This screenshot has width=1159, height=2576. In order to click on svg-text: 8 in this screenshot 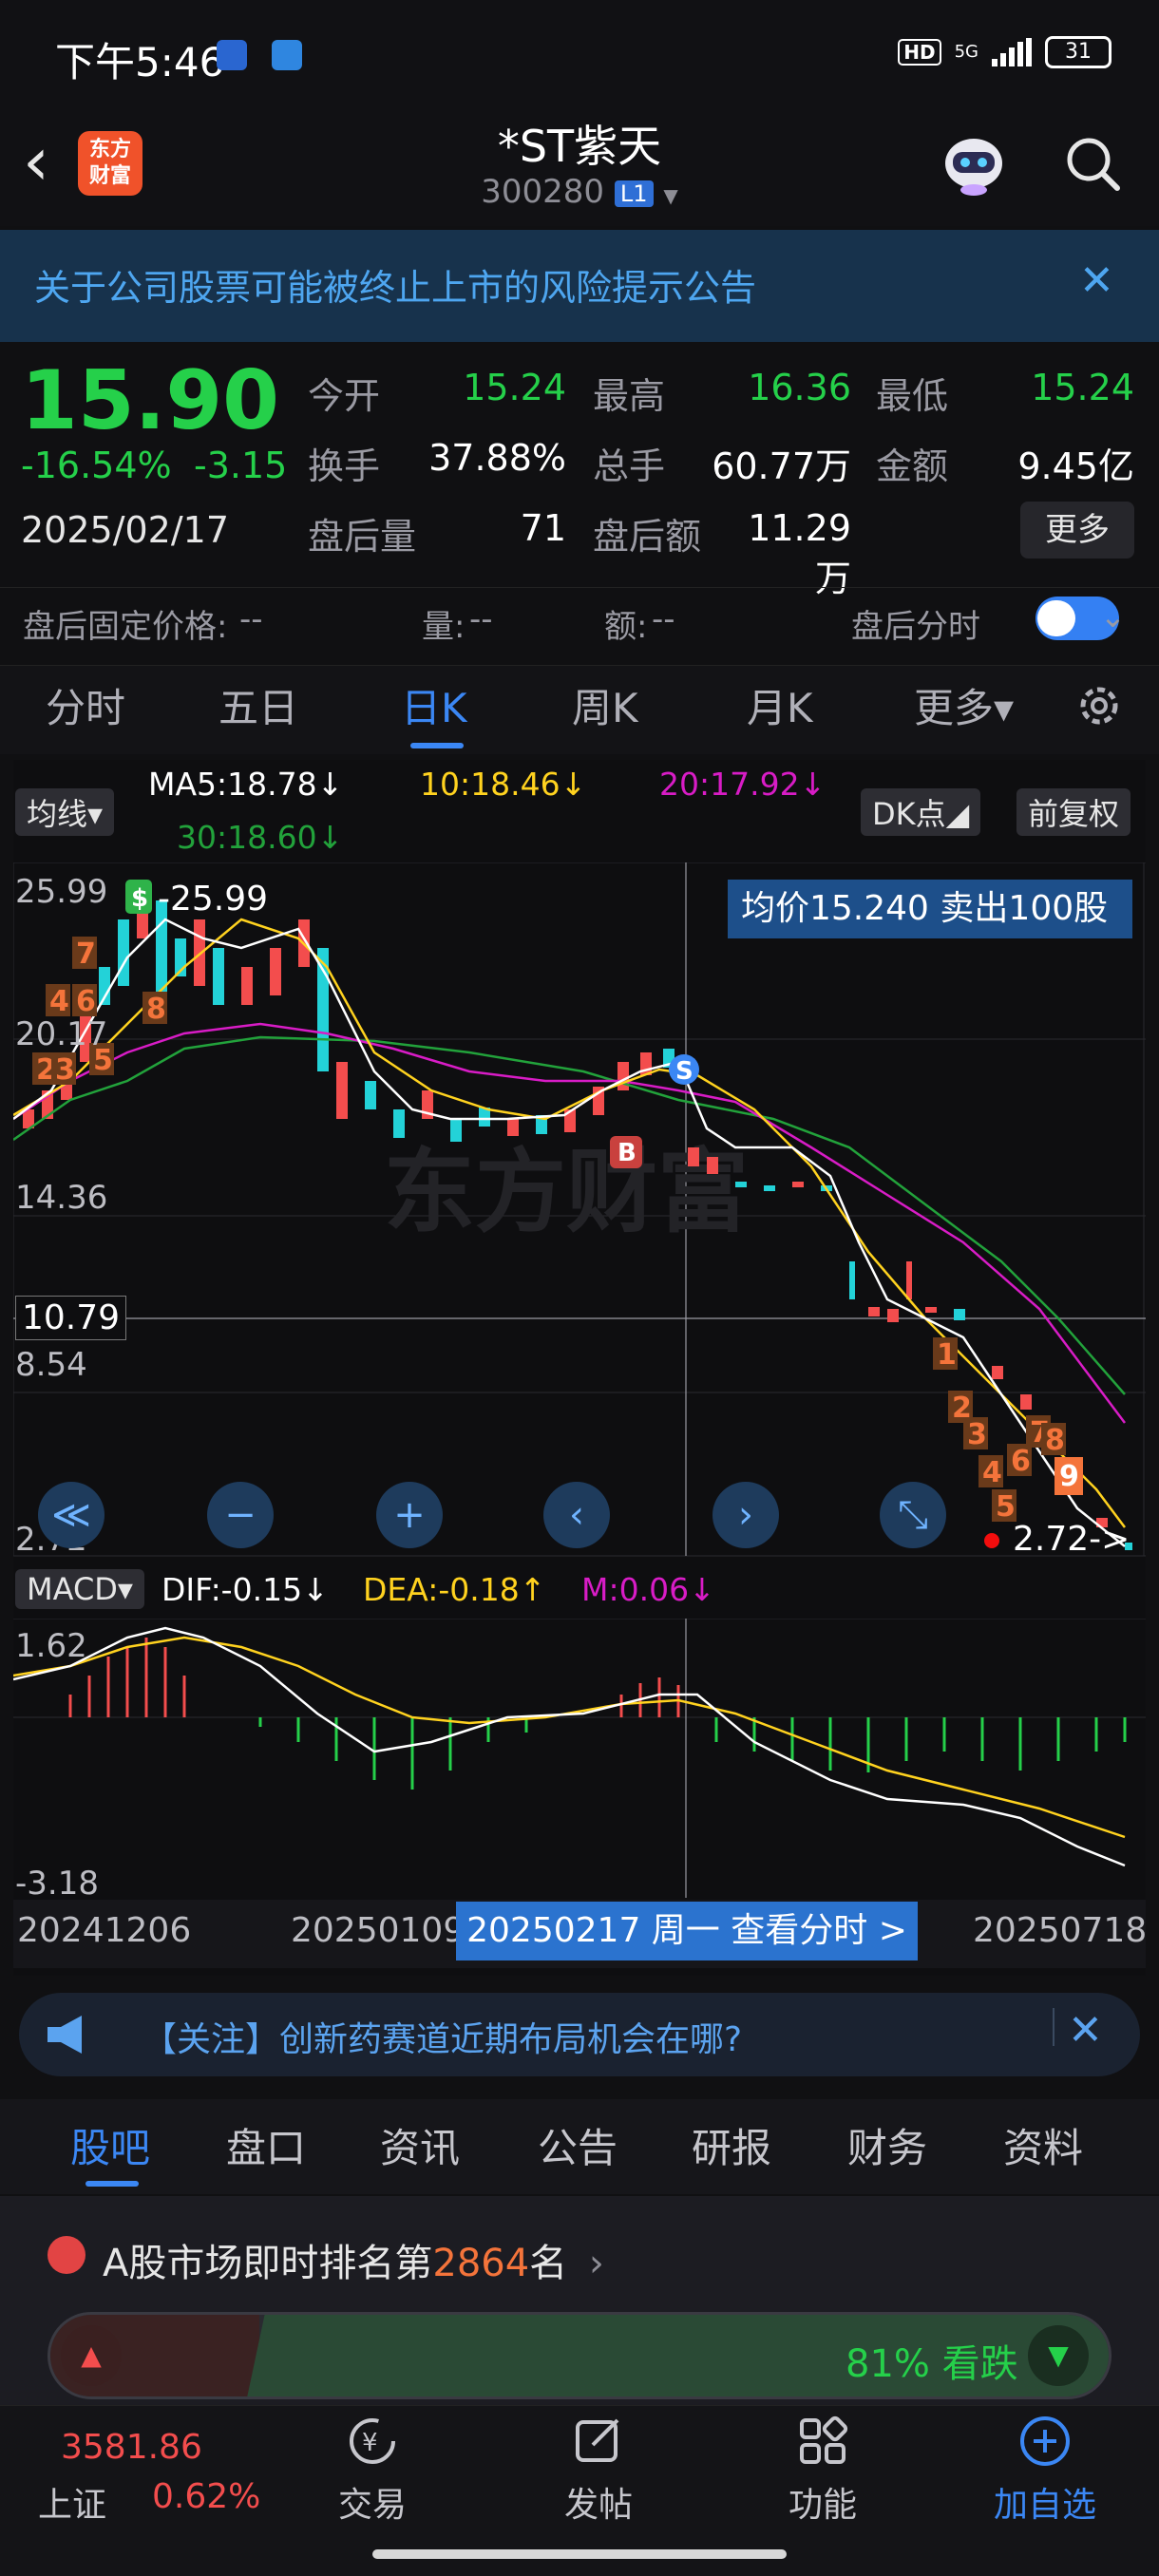, I will do `click(156, 1009)`.